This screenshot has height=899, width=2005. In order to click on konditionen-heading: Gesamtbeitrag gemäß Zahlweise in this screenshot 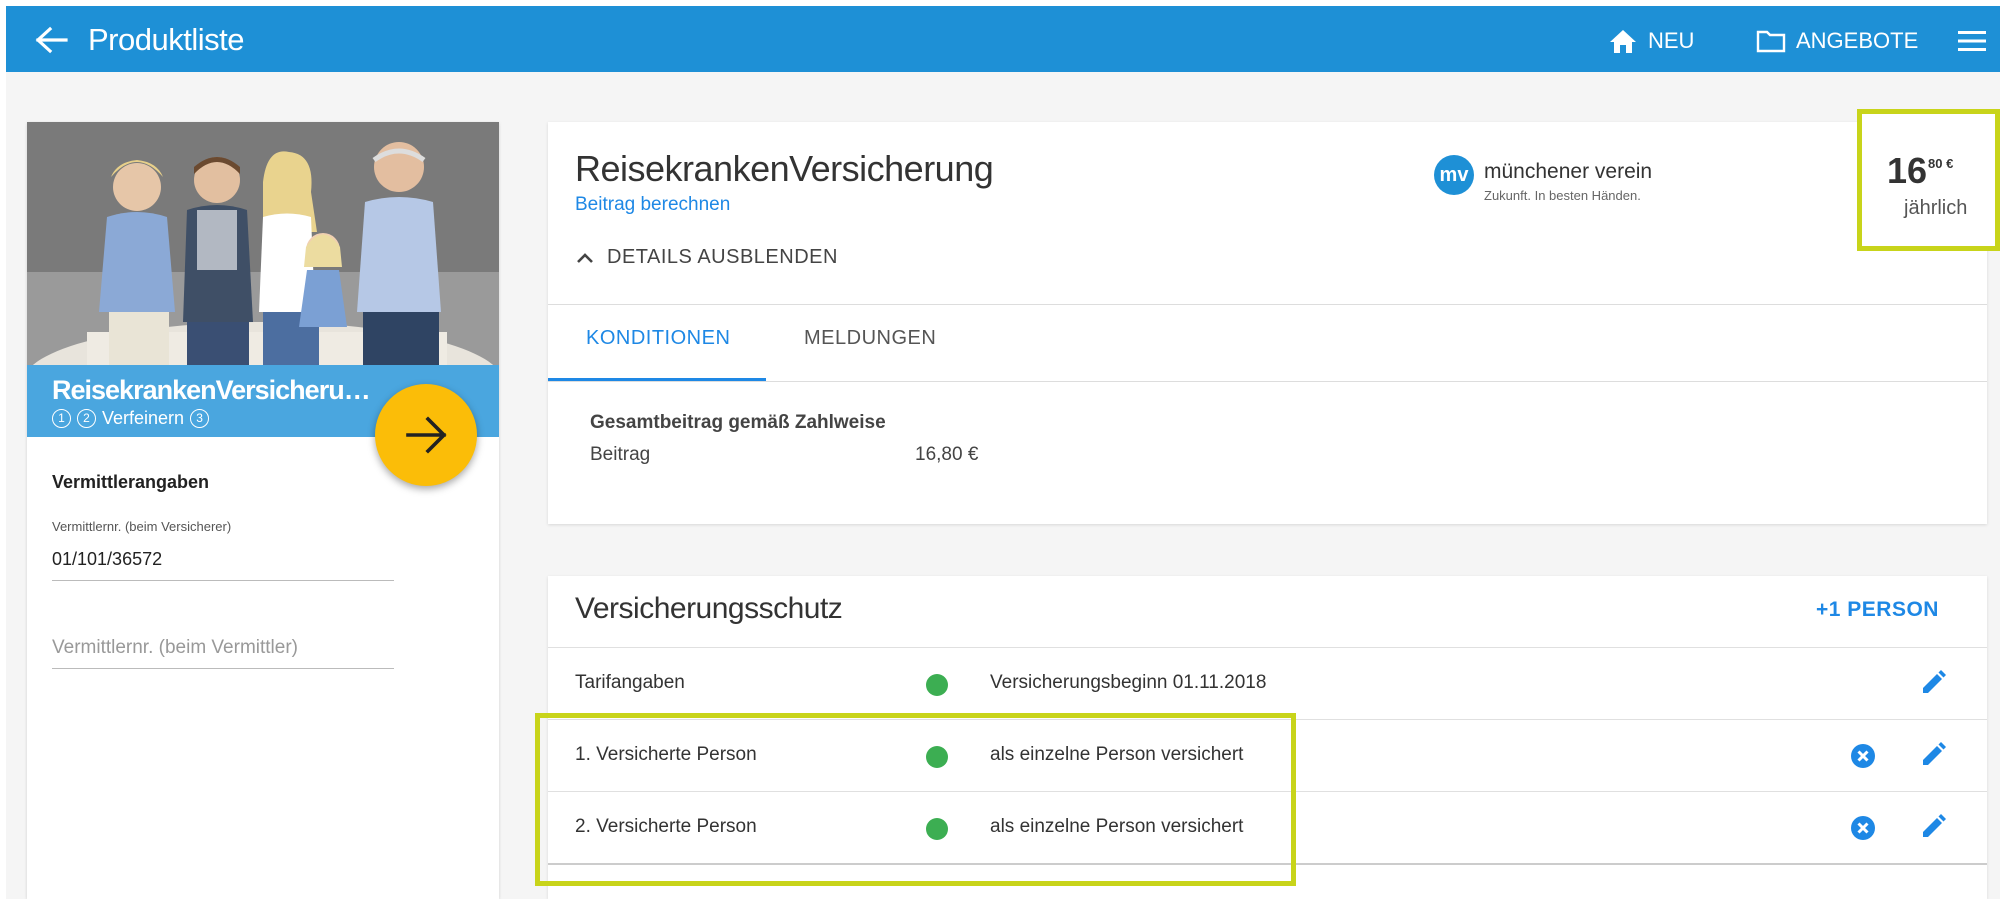, I will do `click(738, 422)`.